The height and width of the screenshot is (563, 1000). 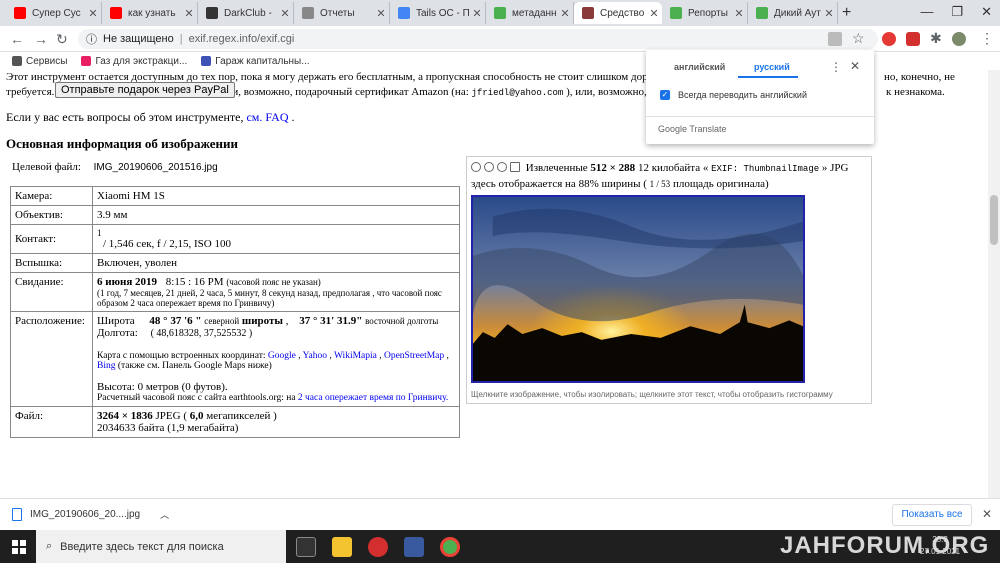 I want to click on tab: метаданны✕, so click(x=530, y=13).